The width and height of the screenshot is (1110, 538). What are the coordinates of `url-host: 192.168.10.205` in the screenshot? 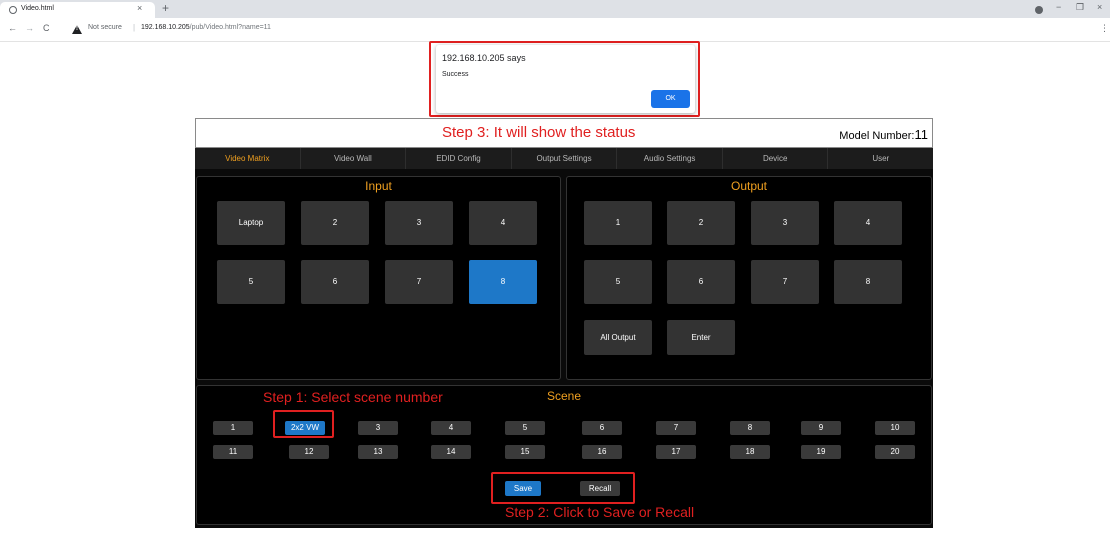 It's located at (165, 27).